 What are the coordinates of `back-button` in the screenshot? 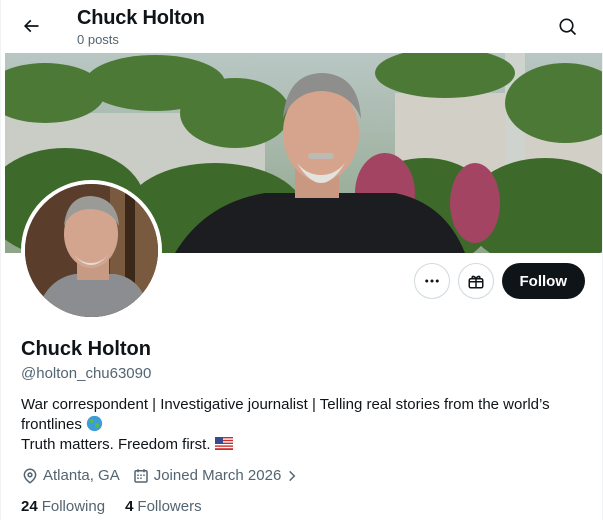 It's located at (31, 26).